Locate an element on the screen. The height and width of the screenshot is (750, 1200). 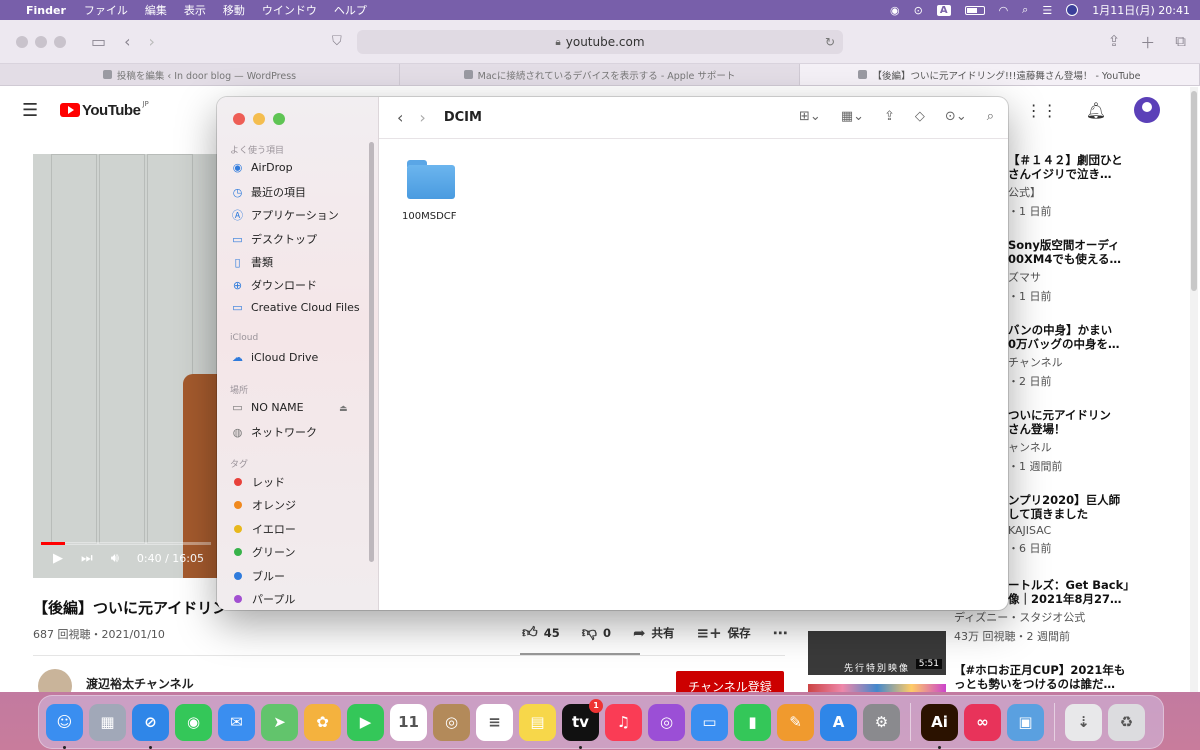
subscribe-button: チャンネル登録 is located at coordinates (730, 681).